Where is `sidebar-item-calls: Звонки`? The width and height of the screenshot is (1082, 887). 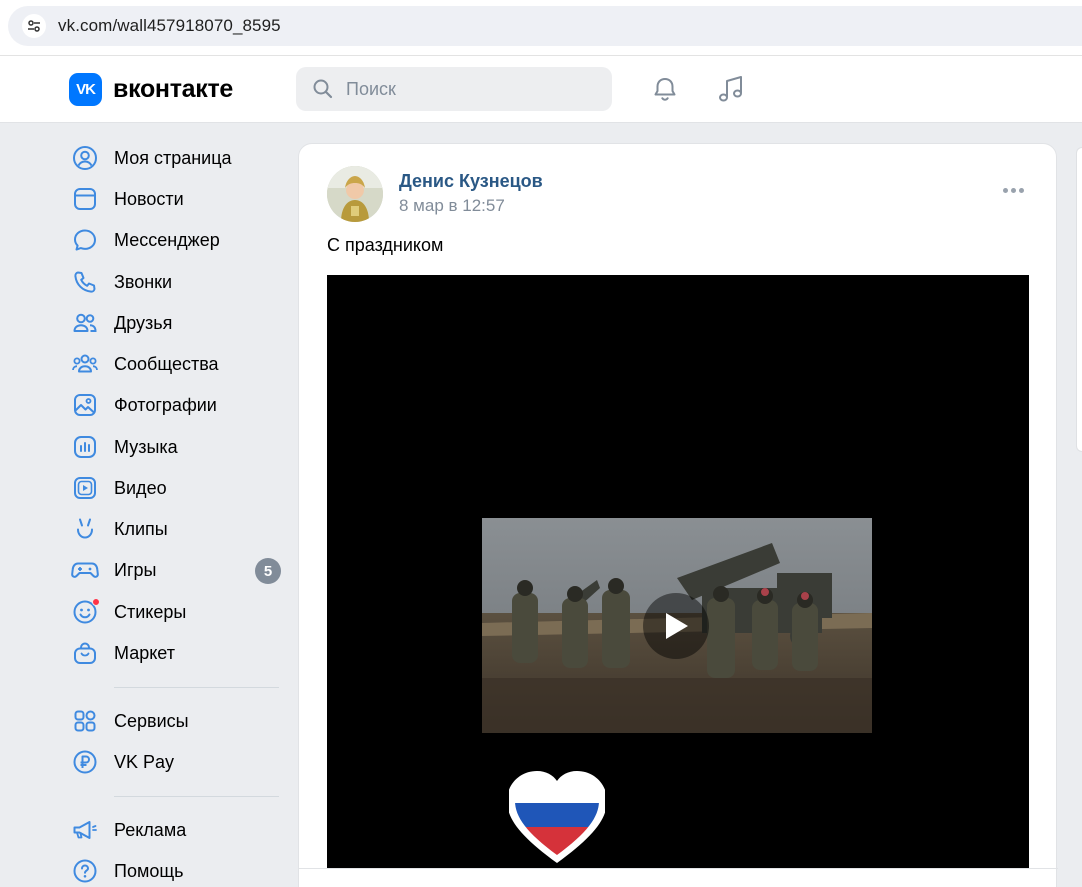 sidebar-item-calls: Звонки is located at coordinates (177, 282).